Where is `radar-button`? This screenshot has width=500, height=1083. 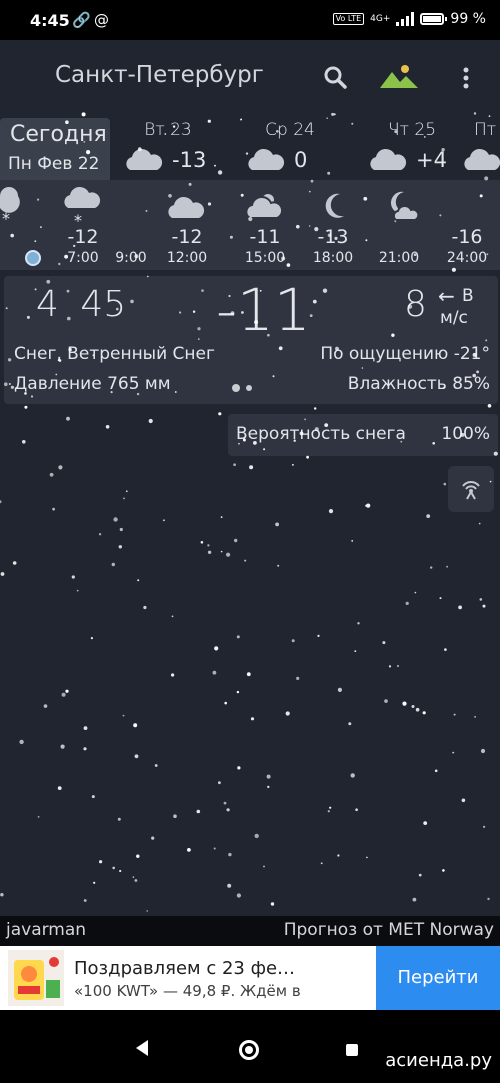
radar-button is located at coordinates (471, 489).